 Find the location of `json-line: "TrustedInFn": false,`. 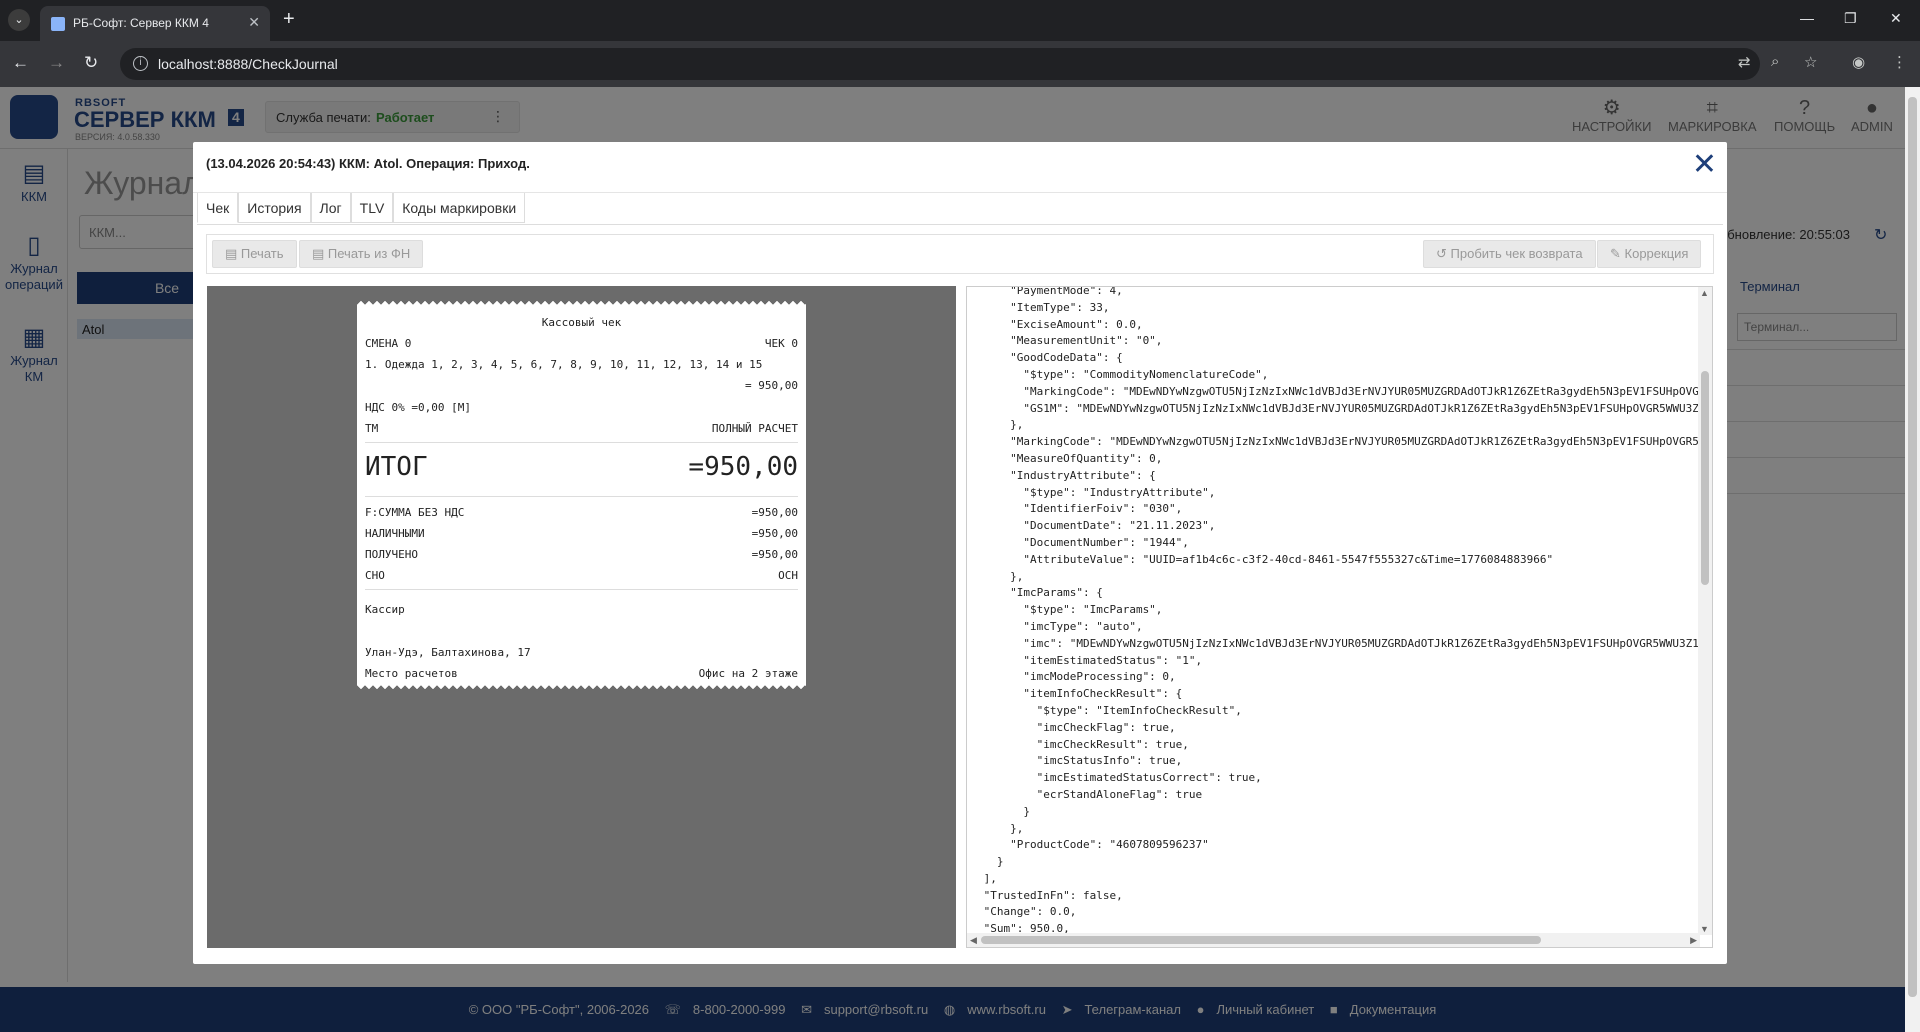

json-line: "TrustedInFn": false, is located at coordinates (1050, 895).